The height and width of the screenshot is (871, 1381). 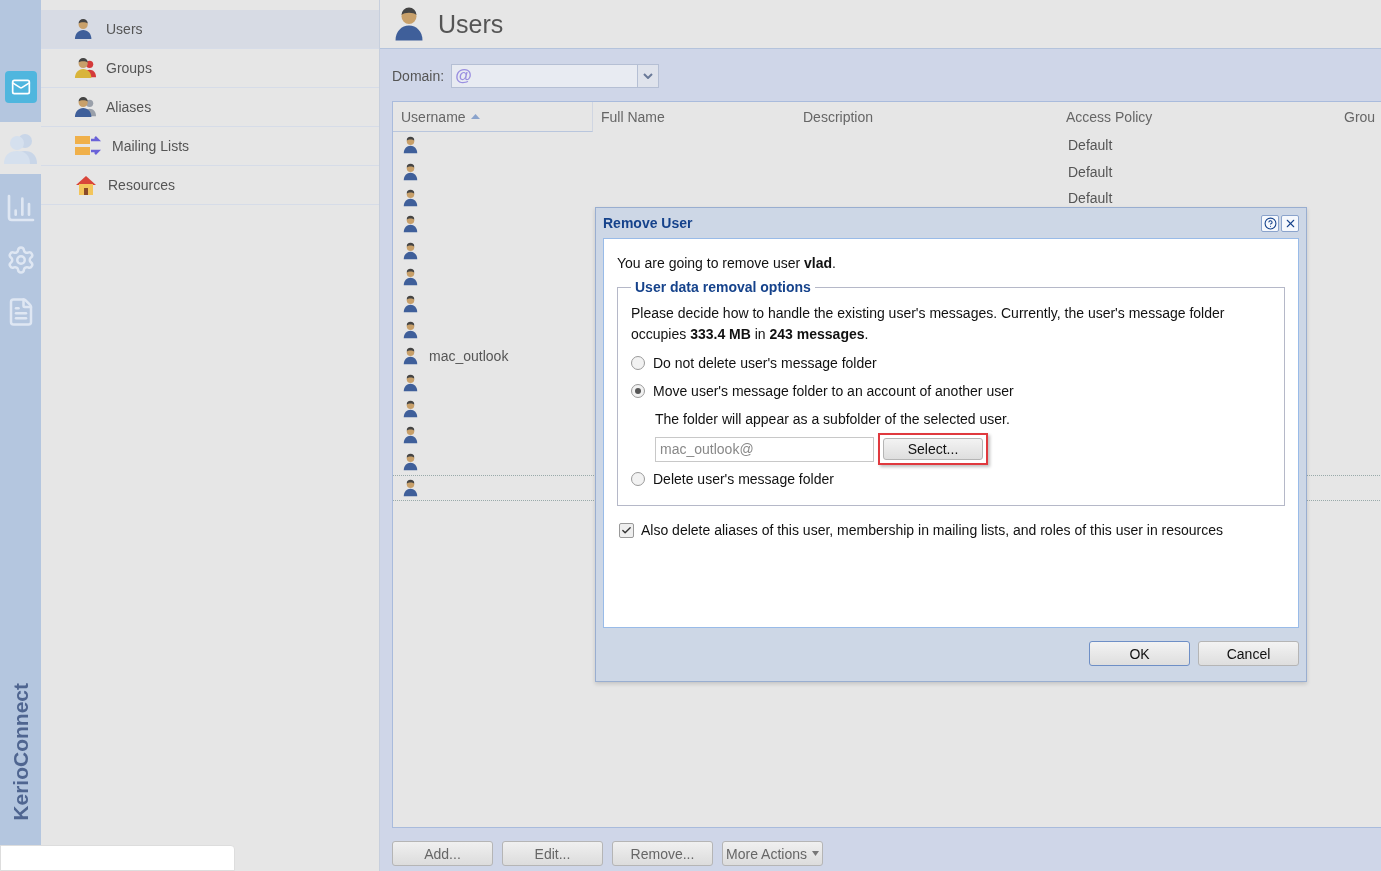 I want to click on mail-icon, so click(x=20, y=87).